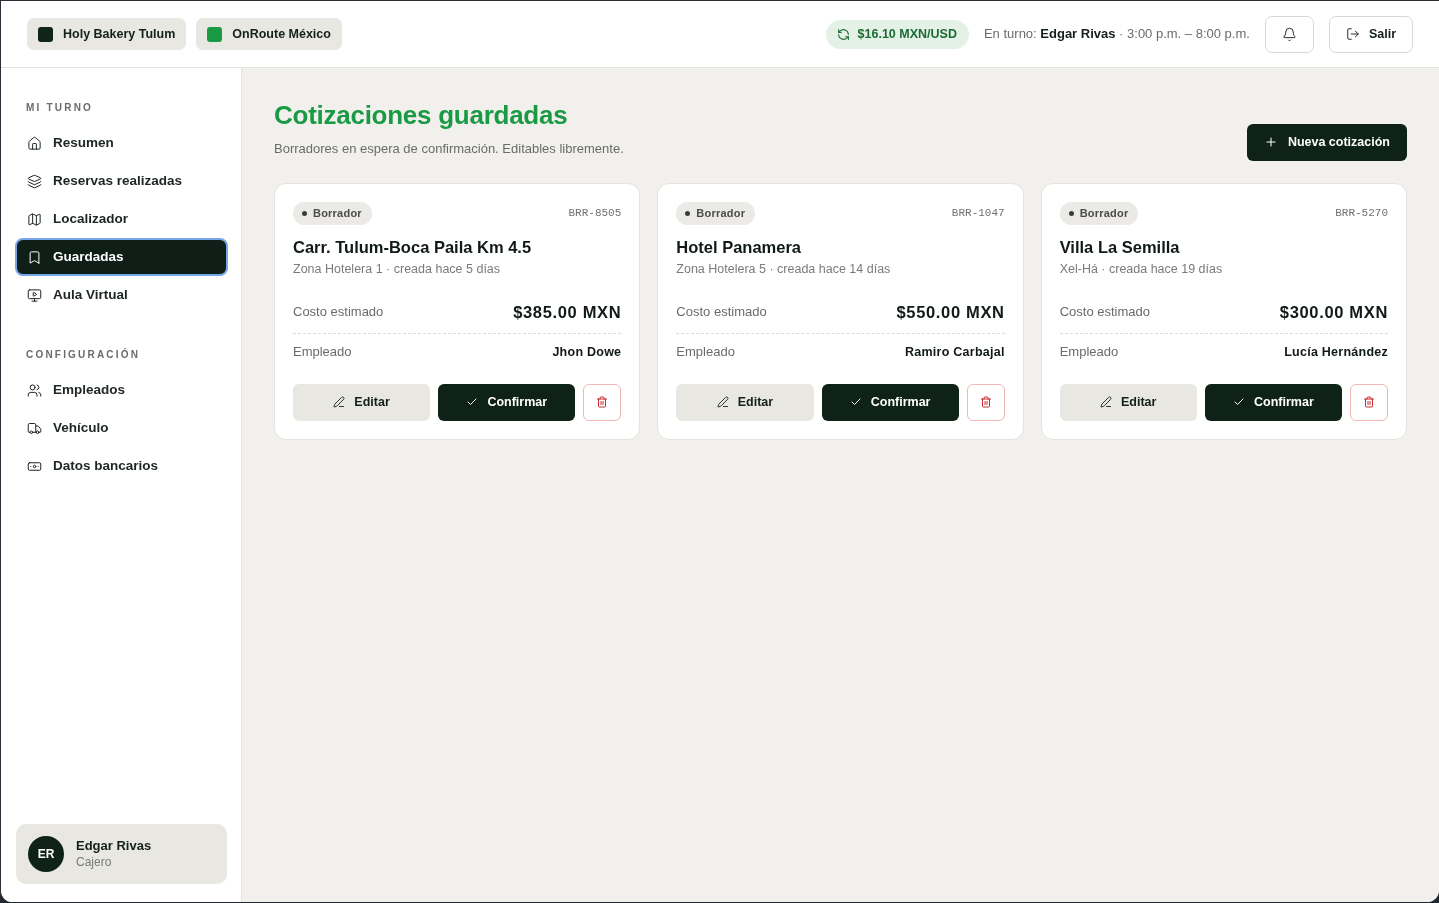  I want to click on plus-icon, so click(1270, 142).